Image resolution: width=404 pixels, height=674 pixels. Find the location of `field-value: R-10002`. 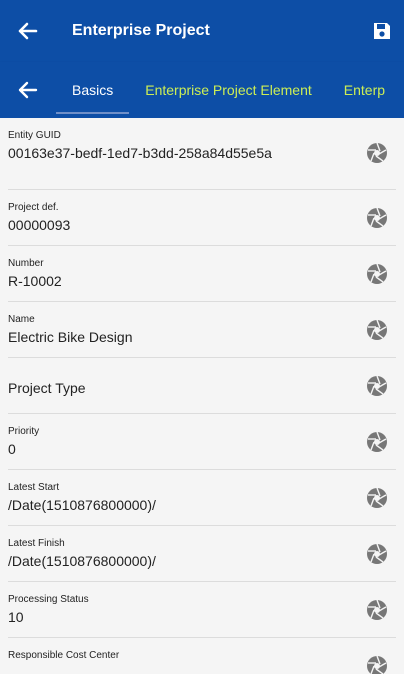

field-value: R-10002 is located at coordinates (35, 281).